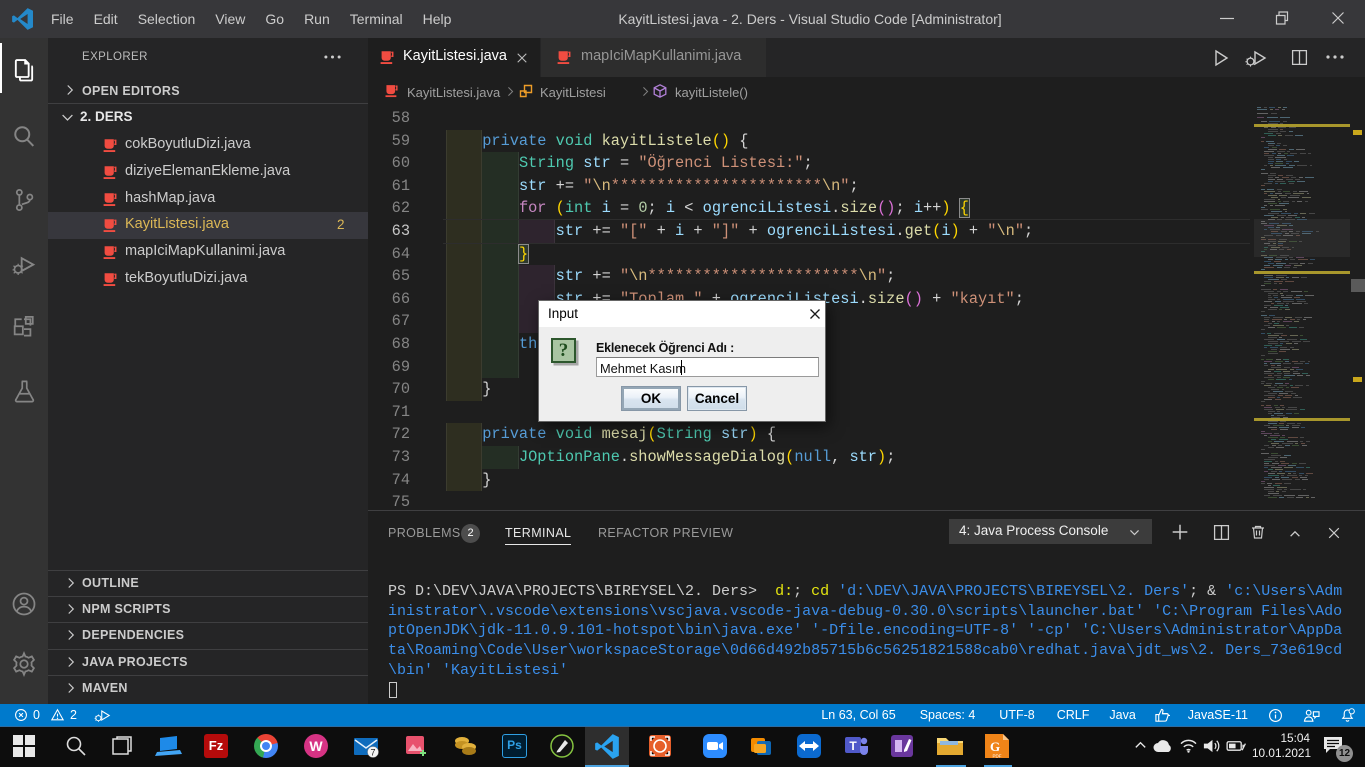 The height and width of the screenshot is (767, 1365). Describe the element at coordinates (853, 746) in the screenshot. I see `svg-text: T` at that location.